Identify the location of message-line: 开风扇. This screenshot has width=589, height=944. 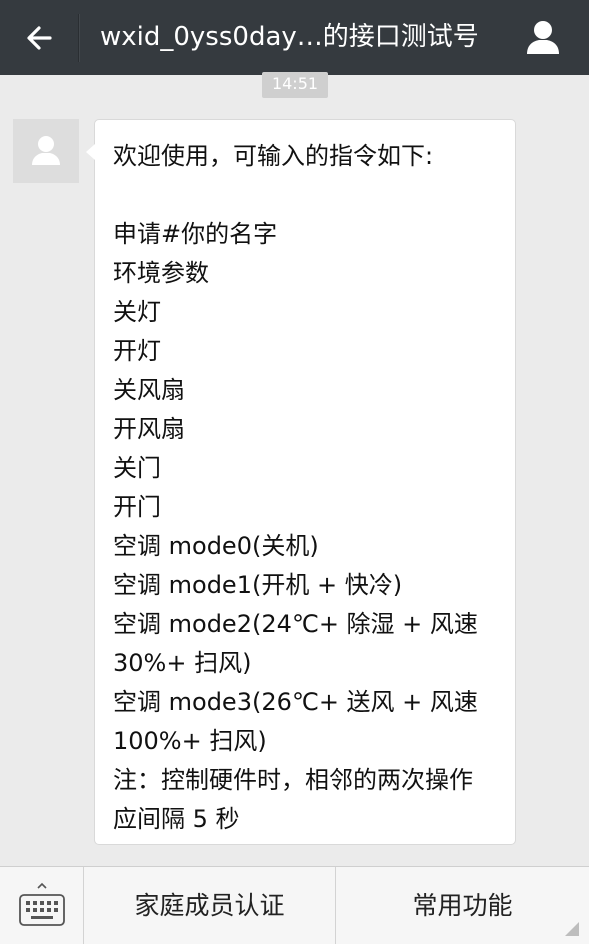
(149, 429).